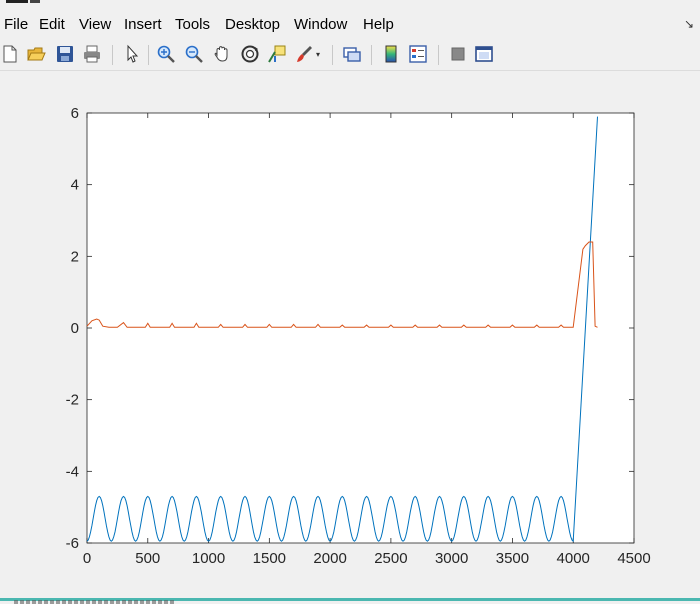 Image resolution: width=700 pixels, height=604 pixels. Describe the element at coordinates (222, 54) in the screenshot. I see `pan-hand-icon` at that location.